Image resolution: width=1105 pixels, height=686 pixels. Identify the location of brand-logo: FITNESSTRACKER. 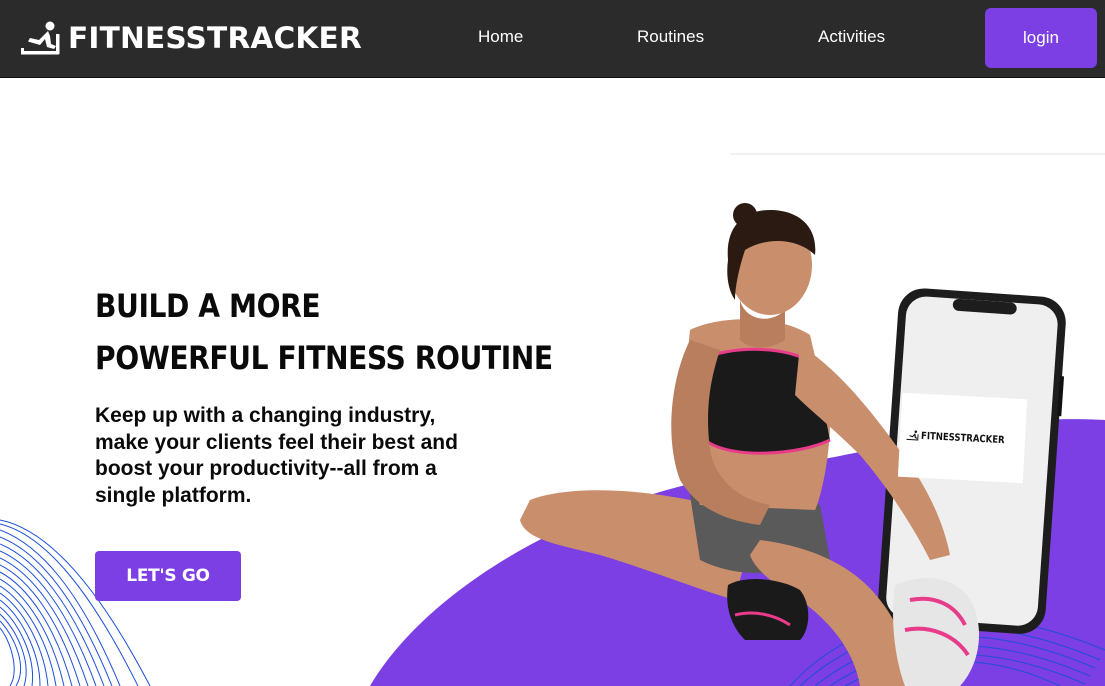
(191, 38).